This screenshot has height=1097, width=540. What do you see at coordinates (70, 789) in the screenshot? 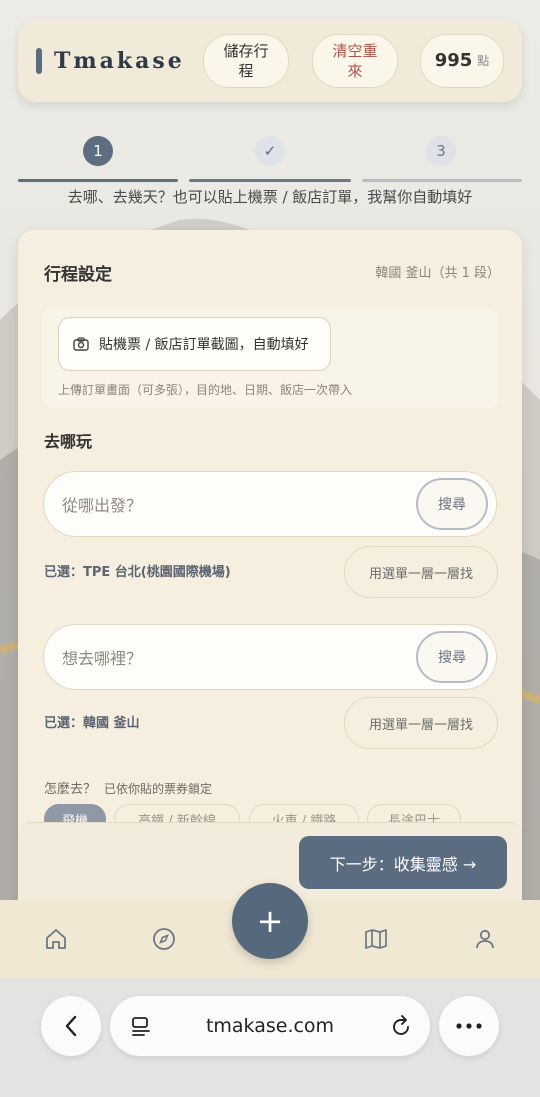
I see `transport-label: 怎麼去？` at bounding box center [70, 789].